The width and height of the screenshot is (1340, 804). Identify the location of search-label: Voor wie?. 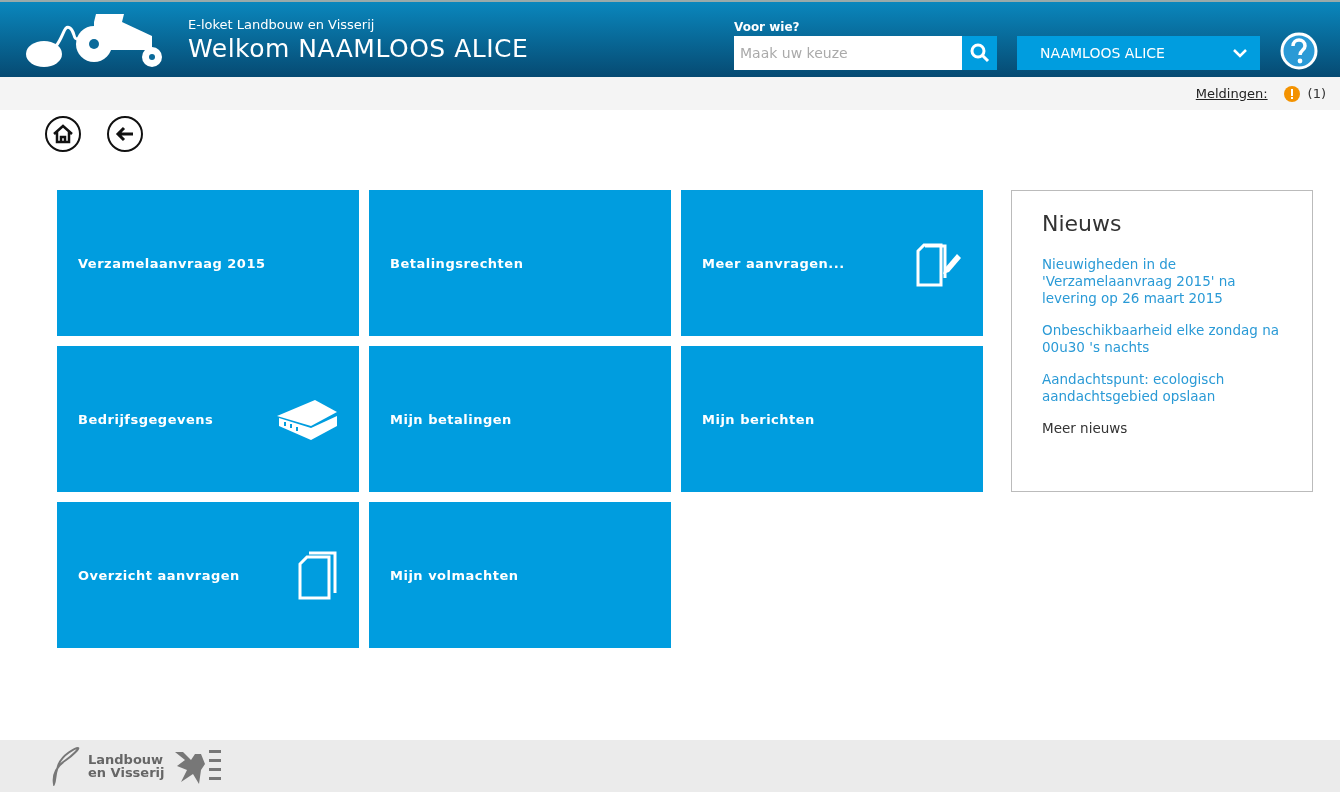
(767, 26).